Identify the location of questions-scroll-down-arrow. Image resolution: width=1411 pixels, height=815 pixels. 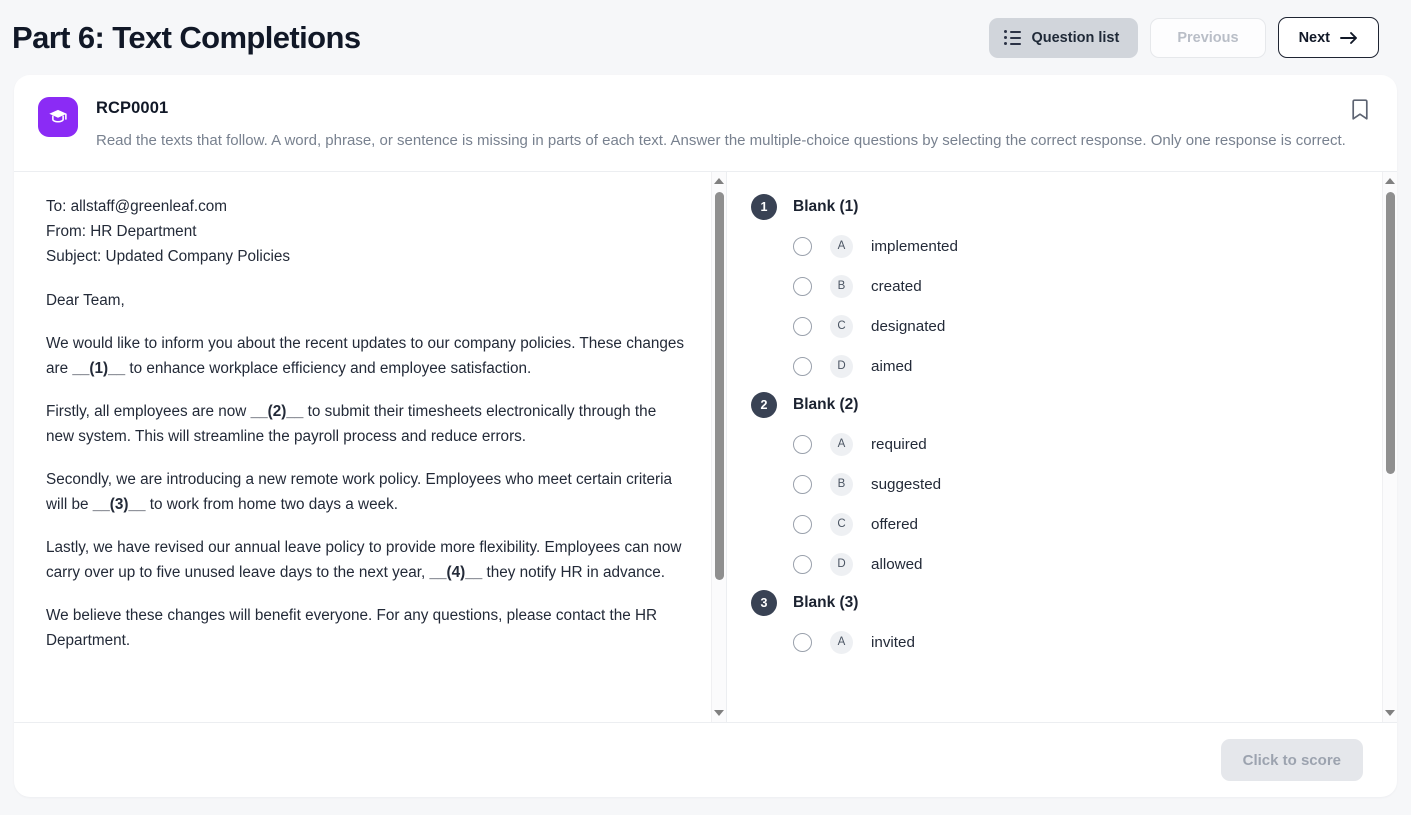
(1390, 713).